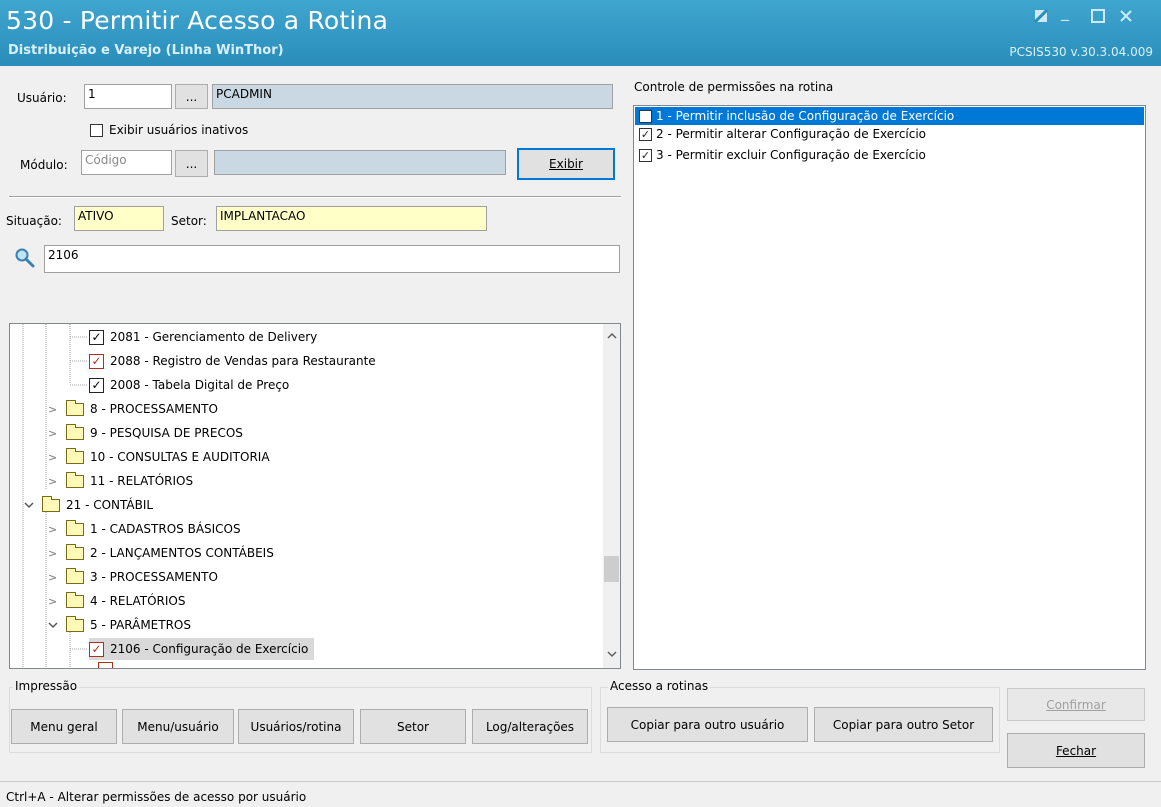  Describe the element at coordinates (96, 130) in the screenshot. I see `show-inactive-checkbox` at that location.